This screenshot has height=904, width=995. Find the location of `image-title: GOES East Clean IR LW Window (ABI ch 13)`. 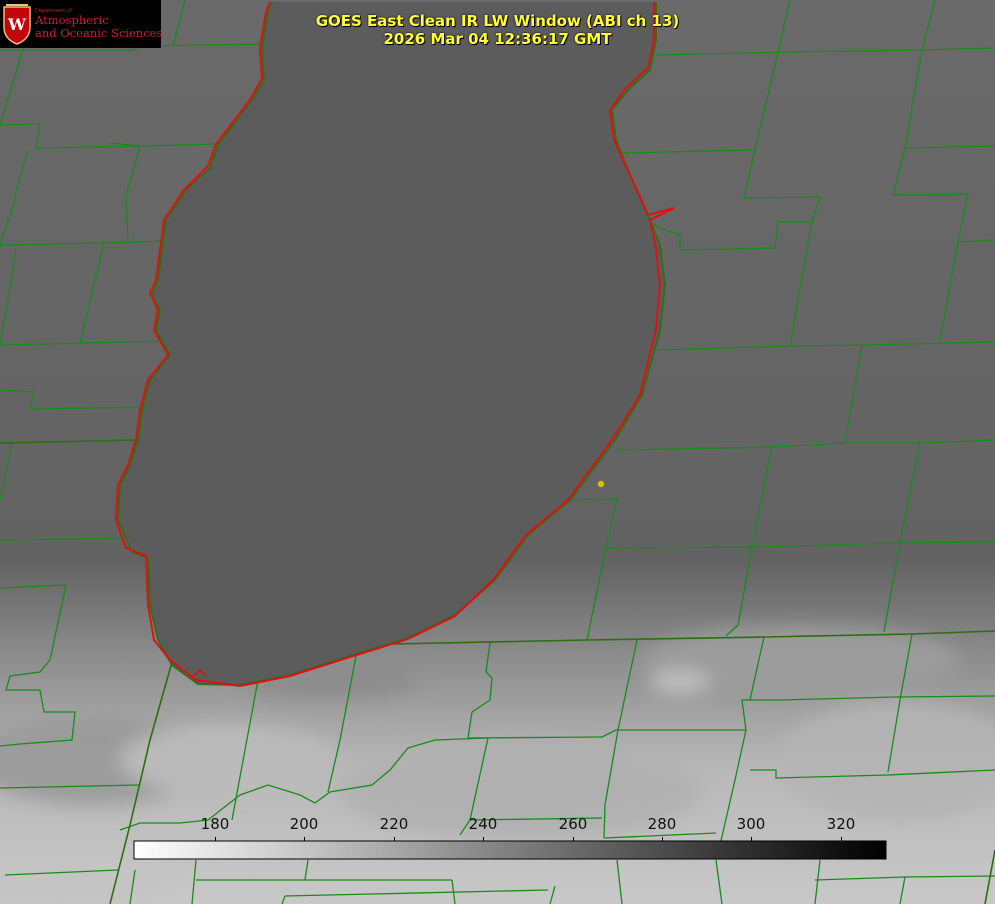

image-title: GOES East Clean IR LW Window (ABI ch 13) is located at coordinates (497, 21).